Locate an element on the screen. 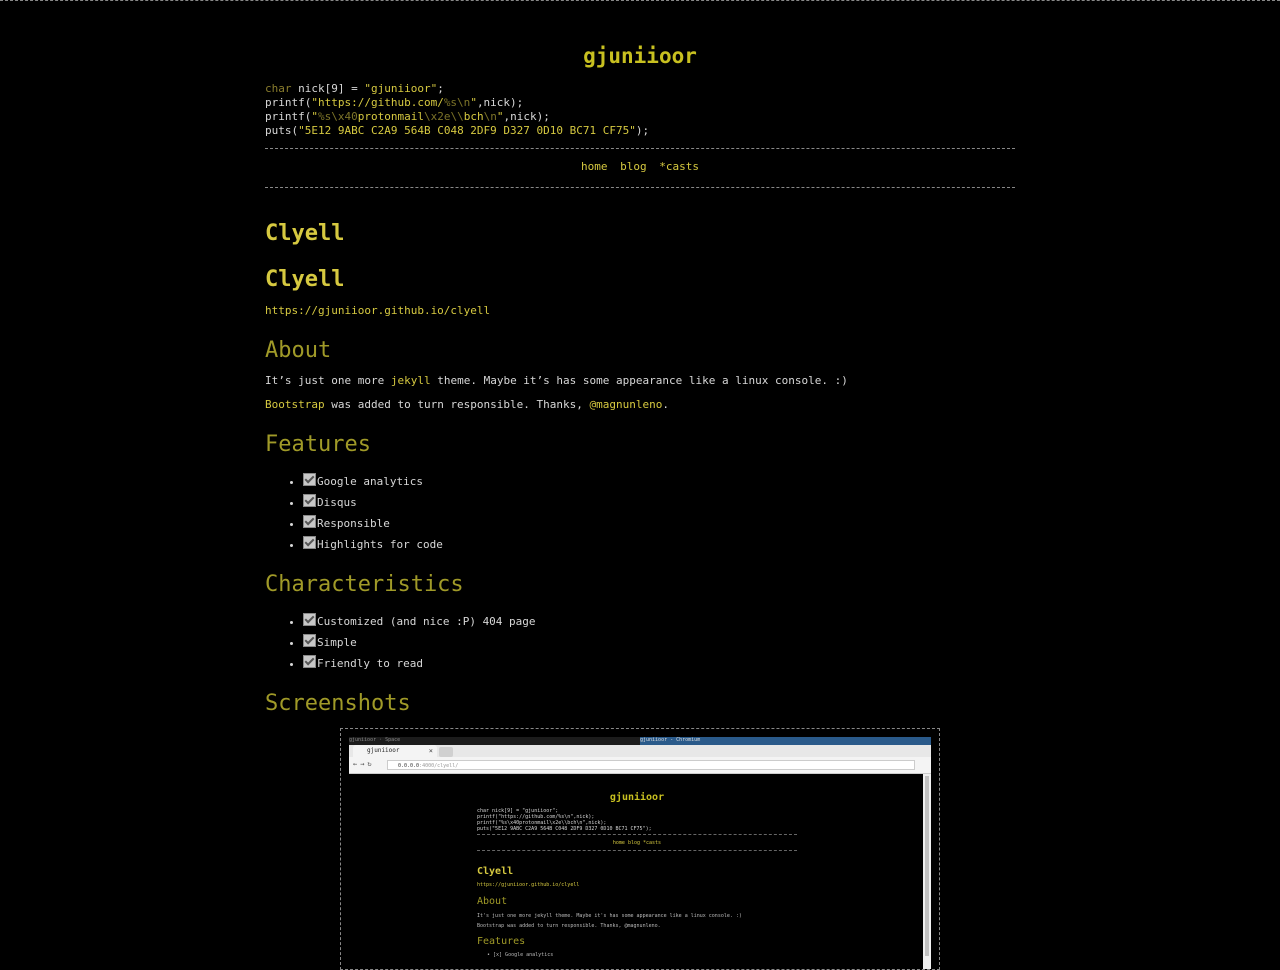  url-path: :4000/clyell/ is located at coordinates (439, 766).